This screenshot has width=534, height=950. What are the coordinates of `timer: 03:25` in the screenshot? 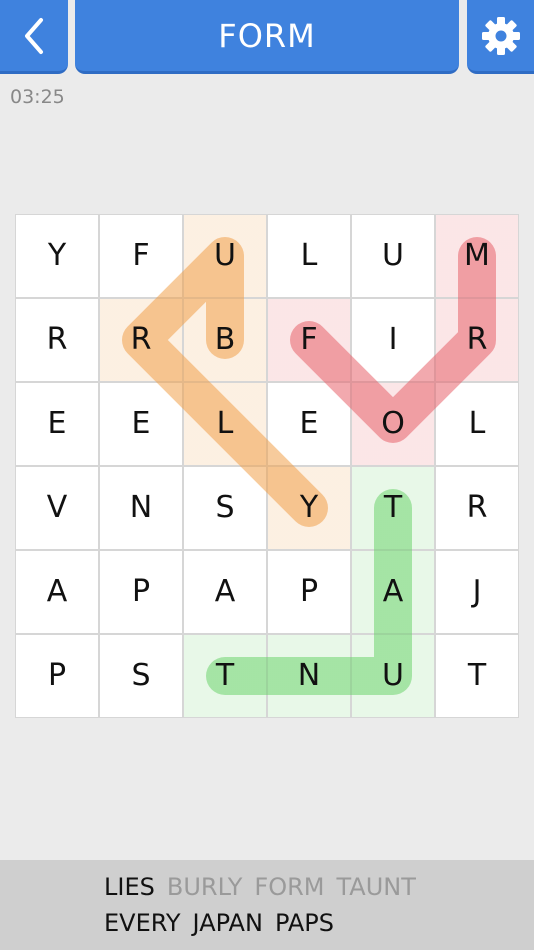 It's located at (37, 97).